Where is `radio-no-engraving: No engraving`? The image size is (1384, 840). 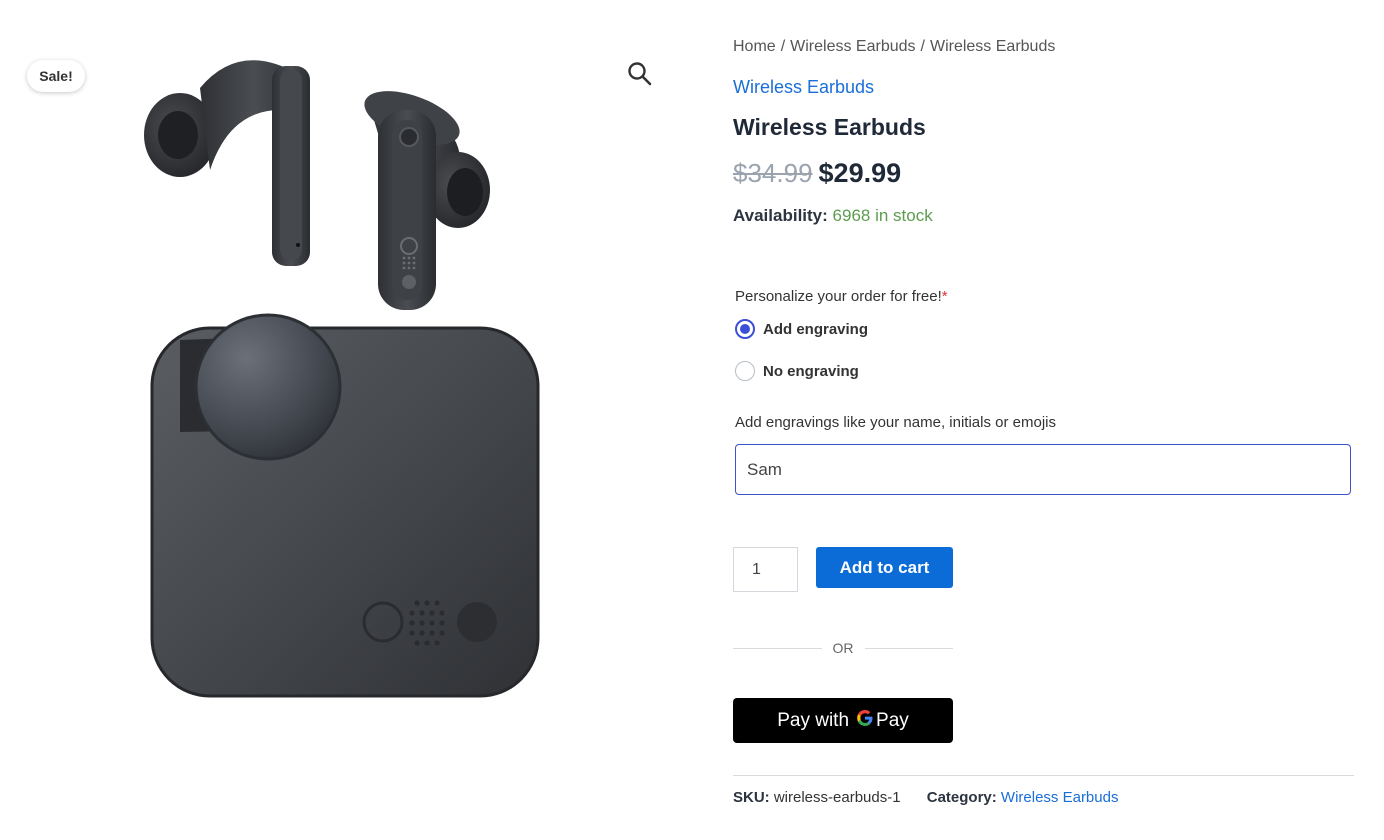 radio-no-engraving: No engraving is located at coordinates (797, 371).